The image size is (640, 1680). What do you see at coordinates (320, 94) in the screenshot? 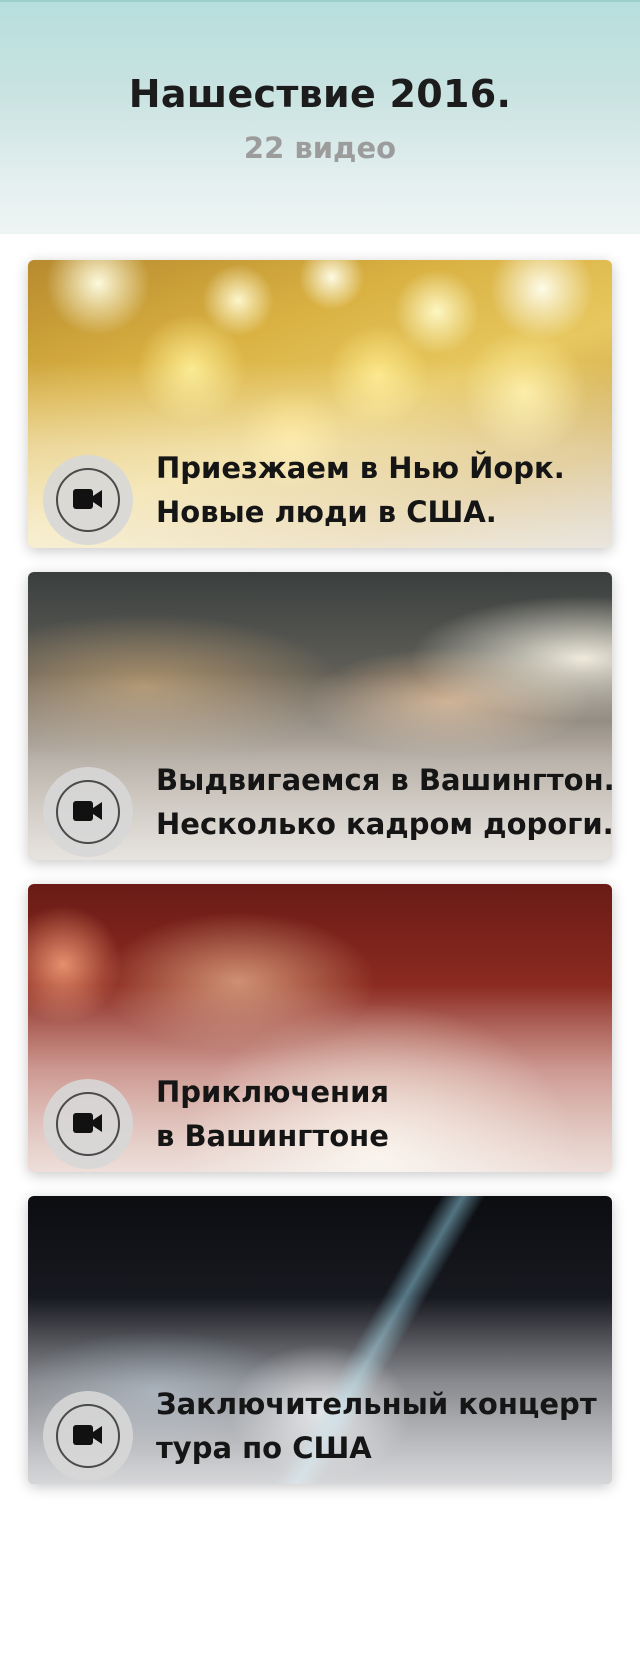
I see `playlist-title: Нашествие 2016.` at bounding box center [320, 94].